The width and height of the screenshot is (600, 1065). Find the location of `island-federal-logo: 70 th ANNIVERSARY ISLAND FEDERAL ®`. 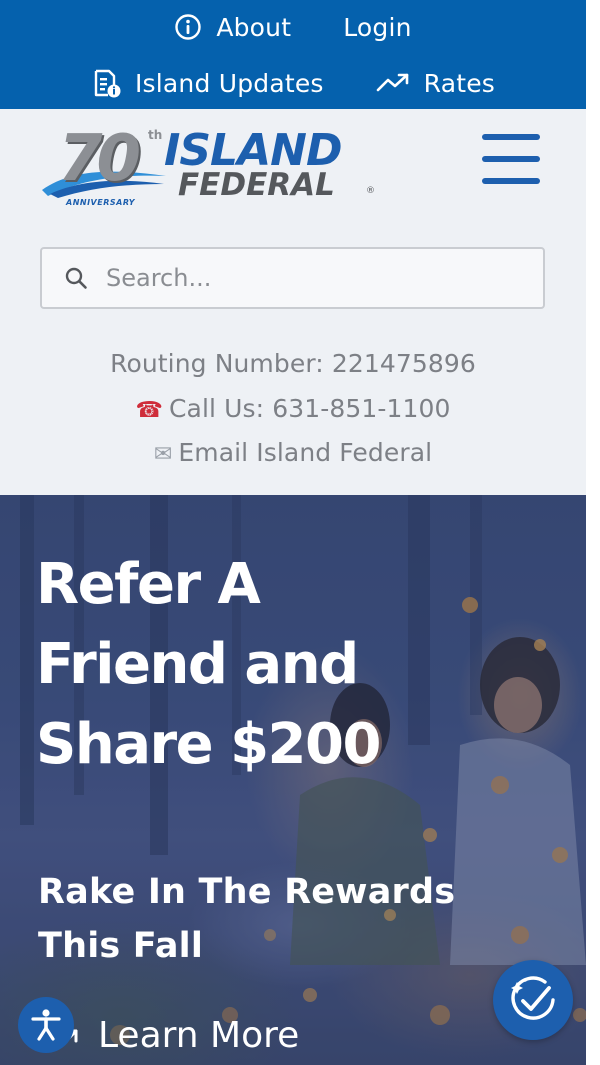

island-federal-logo: 70 th ANNIVERSARY ISLAND FEDERAL ® is located at coordinates (213, 169).